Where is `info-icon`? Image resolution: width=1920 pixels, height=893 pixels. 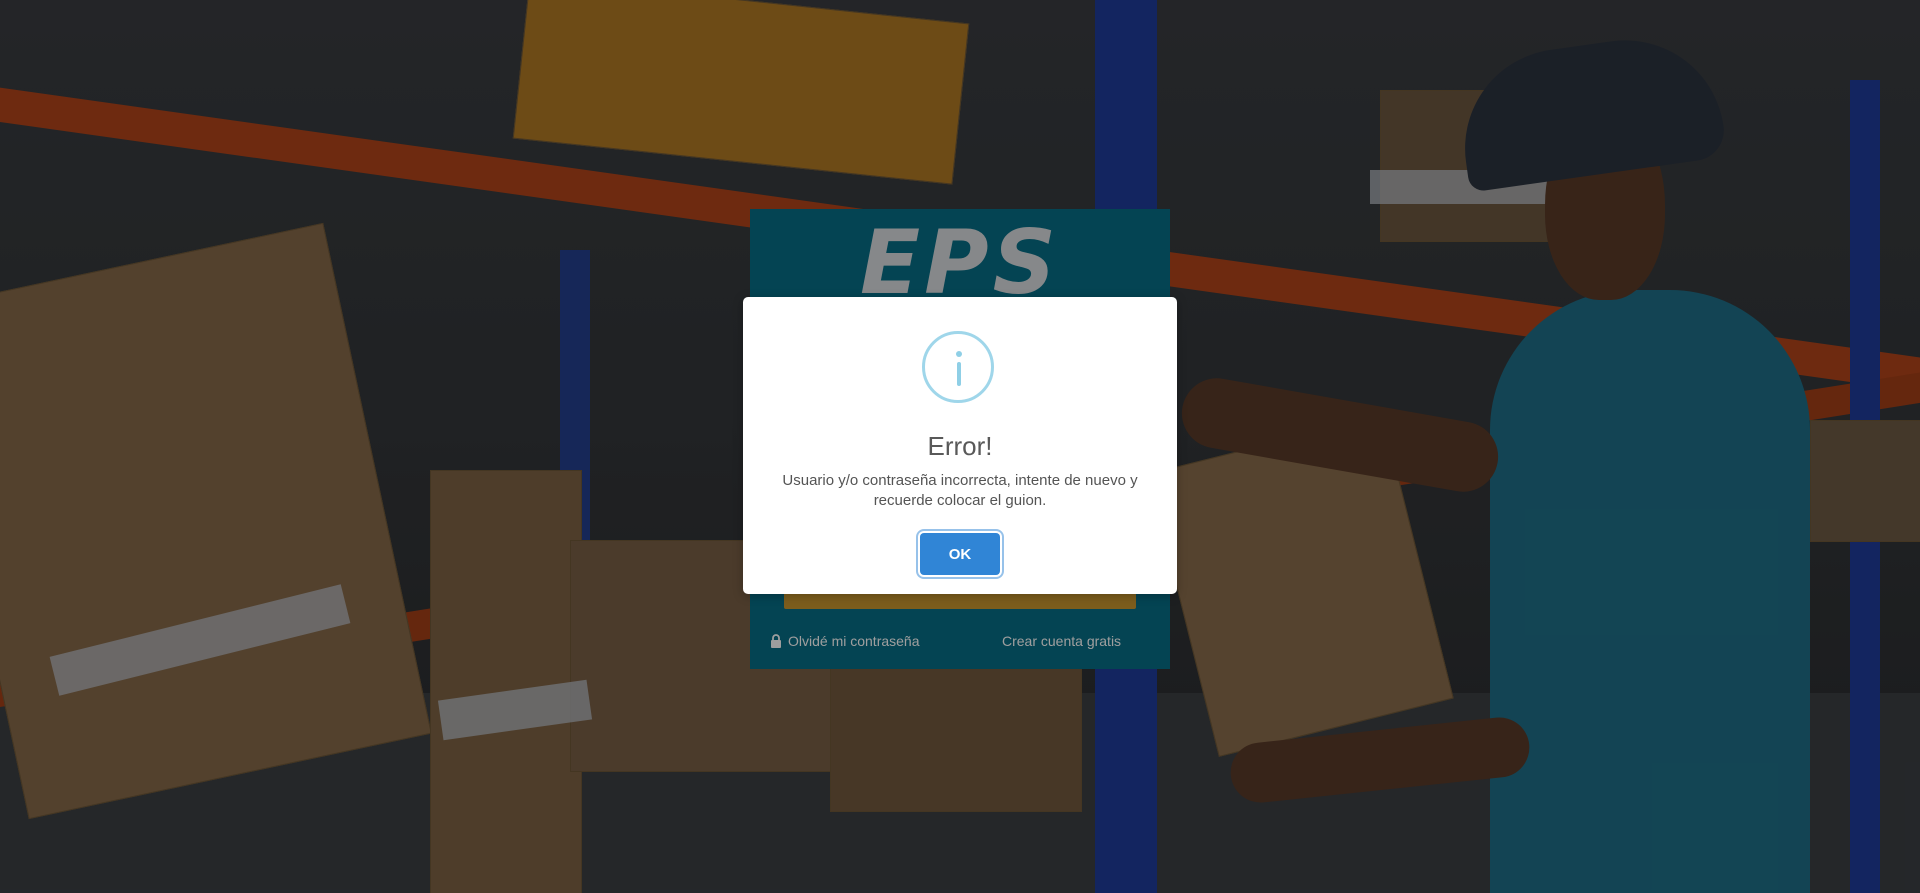
info-icon is located at coordinates (958, 367).